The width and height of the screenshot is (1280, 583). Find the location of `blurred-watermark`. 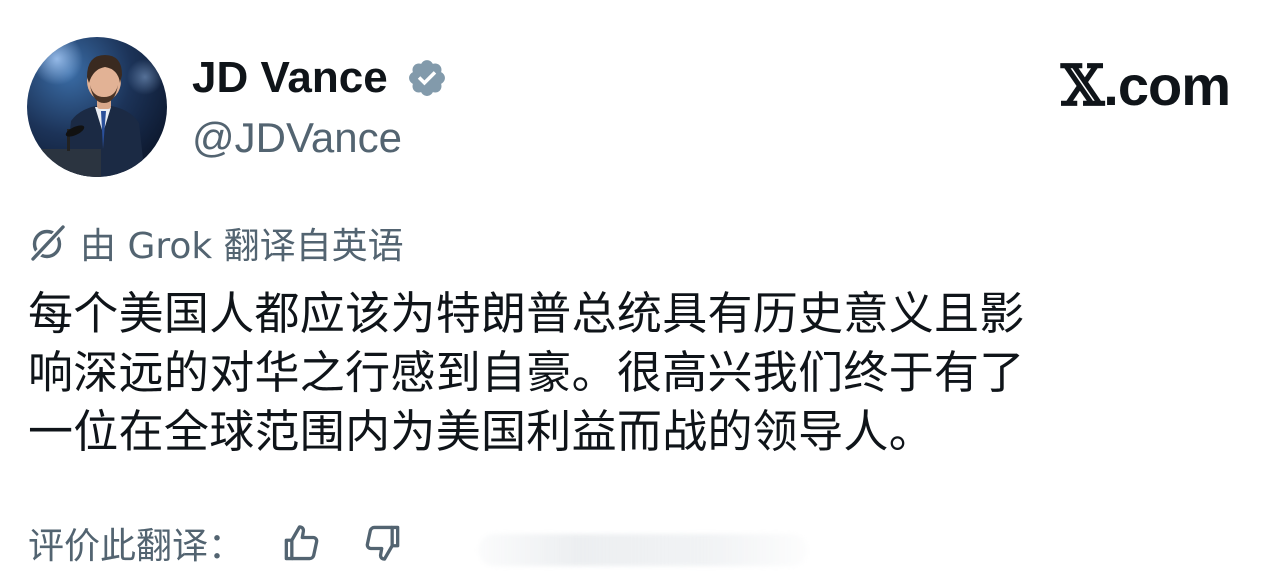

blurred-watermark is located at coordinates (643, 550).